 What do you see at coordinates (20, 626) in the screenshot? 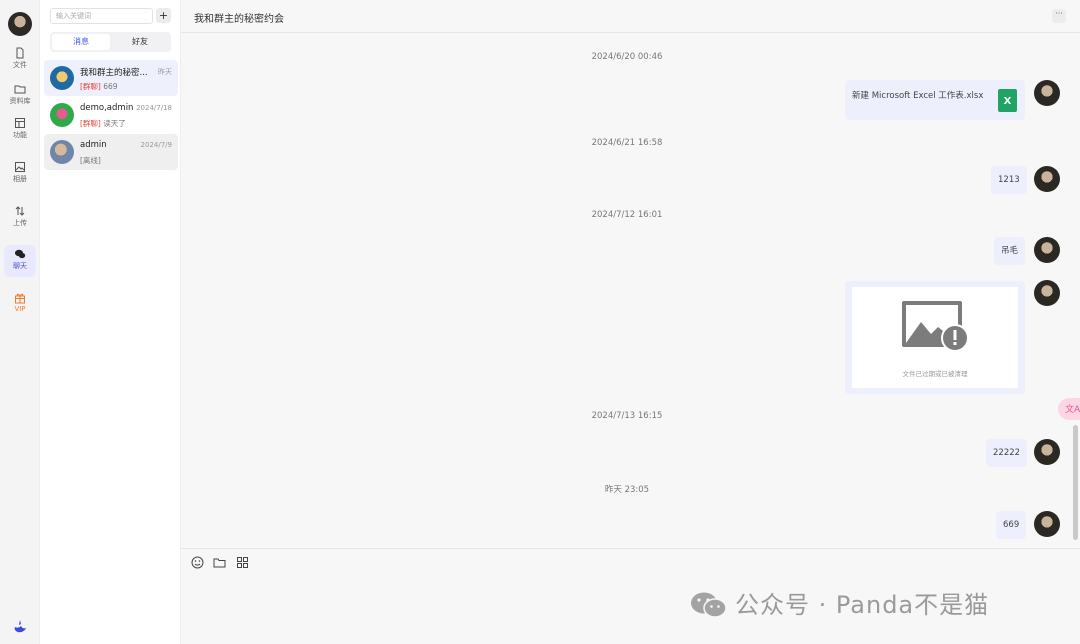
I see `app-logo-icon` at bounding box center [20, 626].